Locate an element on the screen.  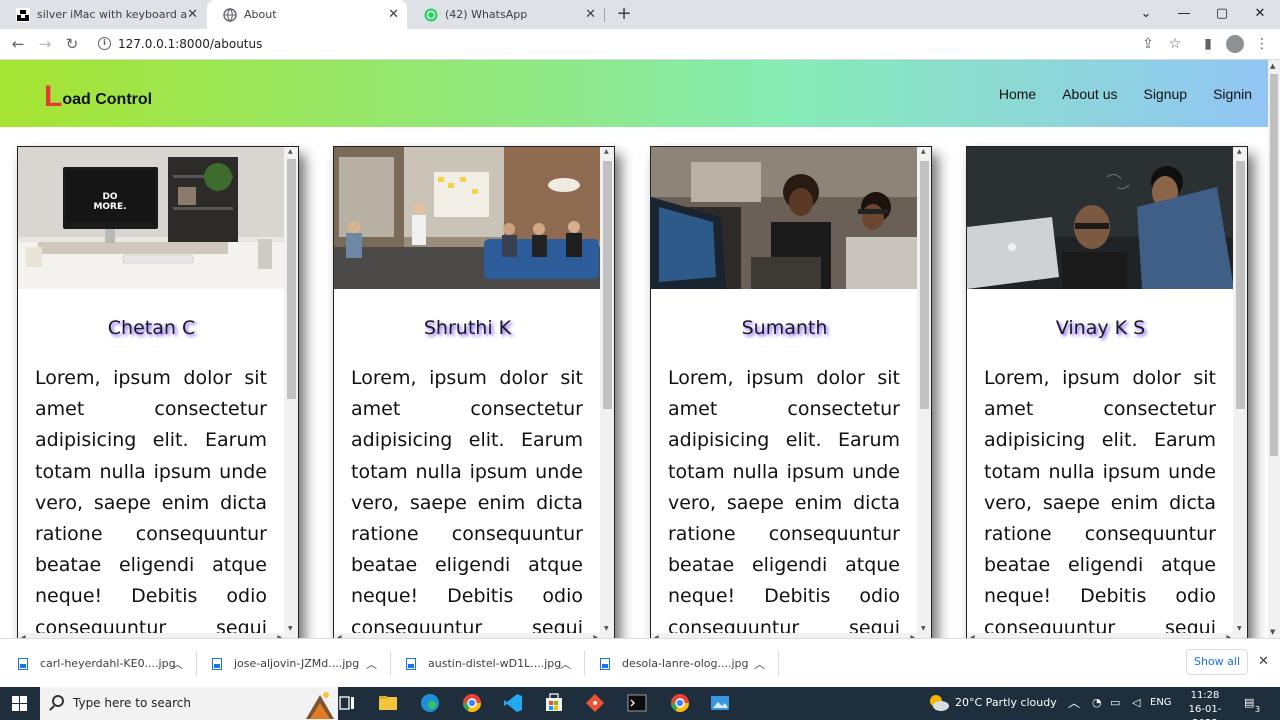
svg-text: MORE. is located at coordinates (109, 207).